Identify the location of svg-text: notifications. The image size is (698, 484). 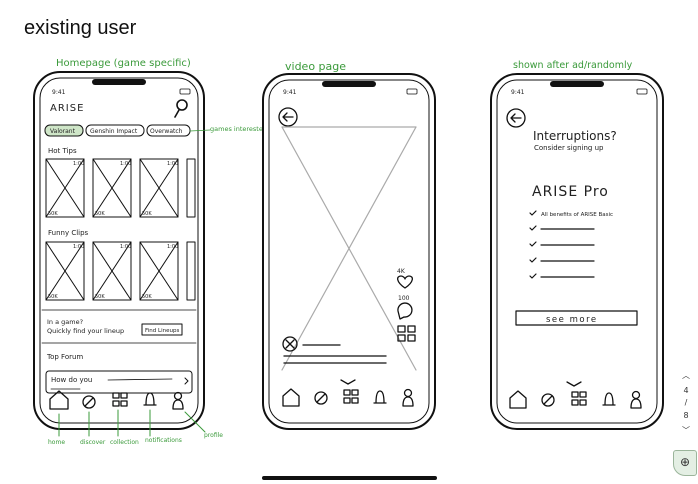
(163, 440).